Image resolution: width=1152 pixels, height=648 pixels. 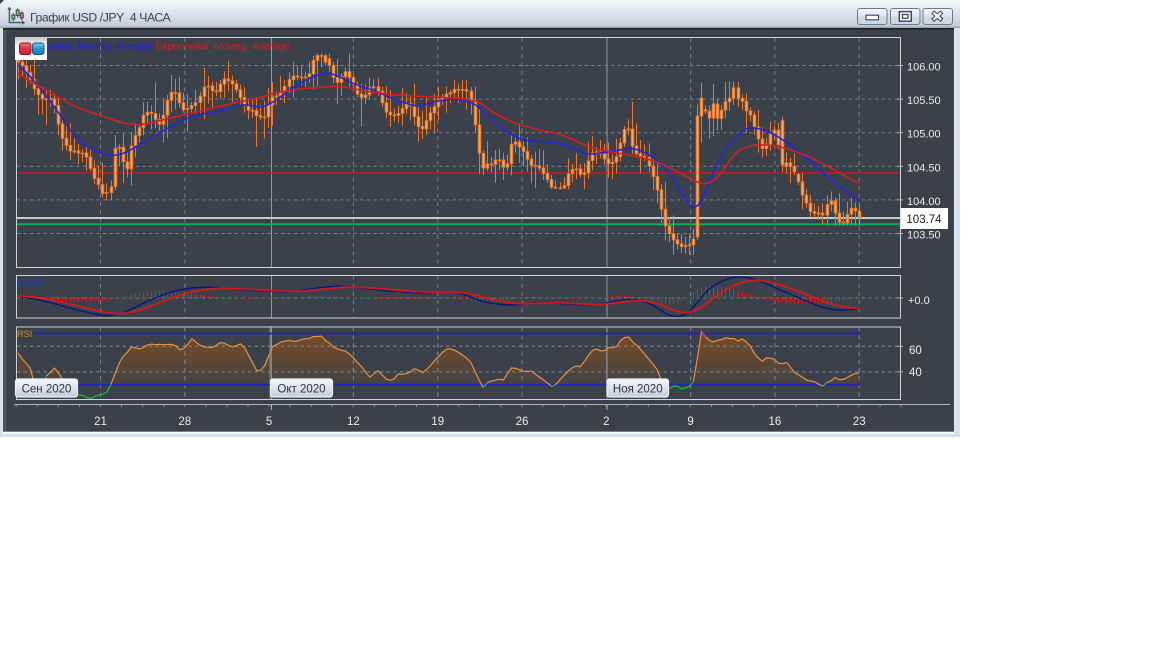 I want to click on svg-text: 19, so click(x=437, y=422).